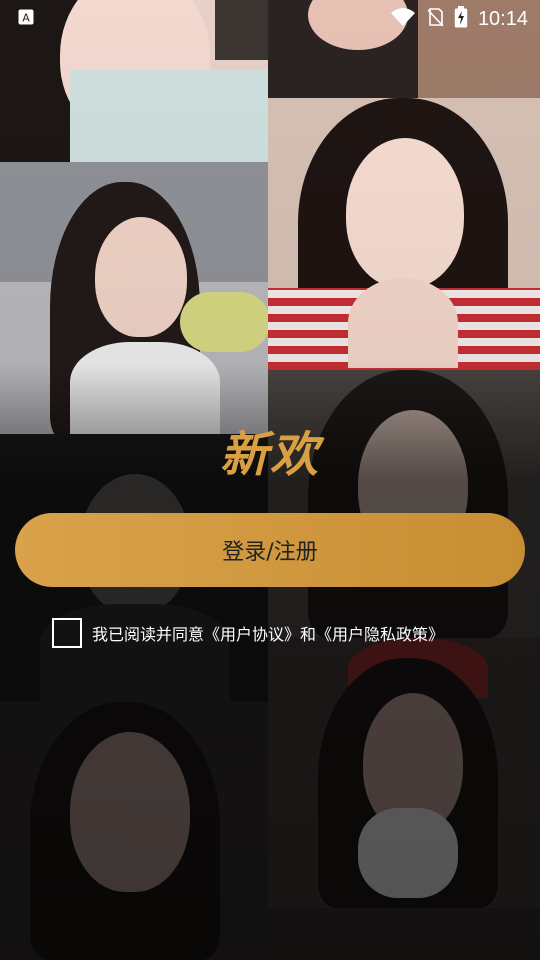  I want to click on app-logo: 新欢, so click(269, 455).